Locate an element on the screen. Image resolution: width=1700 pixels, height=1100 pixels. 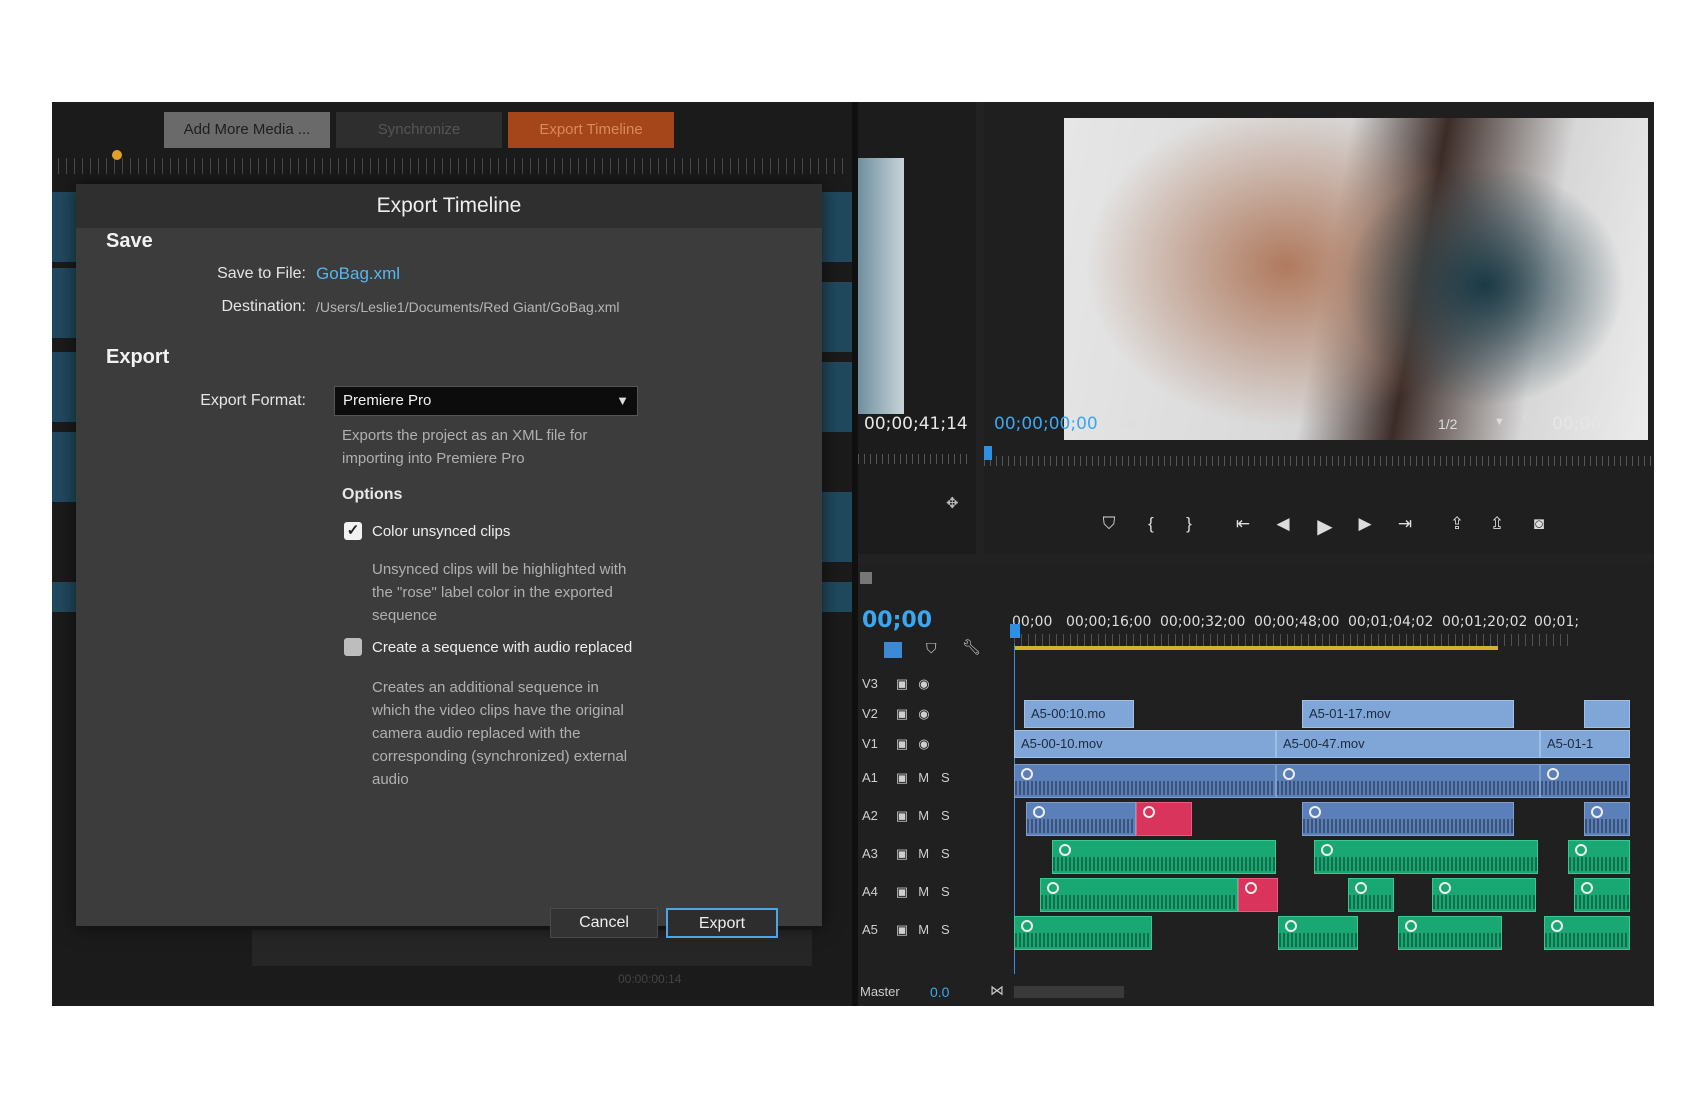
video-clip: A5-01-17.mov is located at coordinates (1408, 714).